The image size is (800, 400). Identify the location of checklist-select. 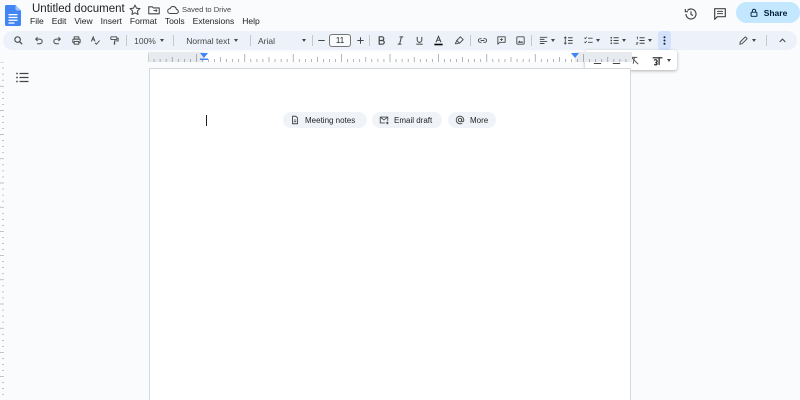
(591, 40).